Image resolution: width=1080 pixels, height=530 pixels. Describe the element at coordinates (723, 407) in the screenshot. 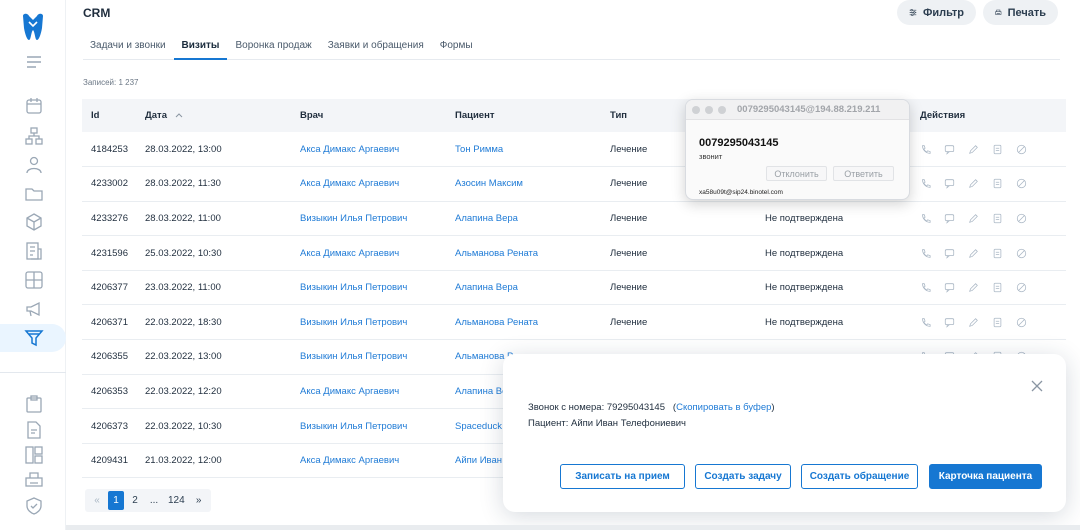

I see `copy-to-clipboard-link: Скопировать в буфер` at that location.